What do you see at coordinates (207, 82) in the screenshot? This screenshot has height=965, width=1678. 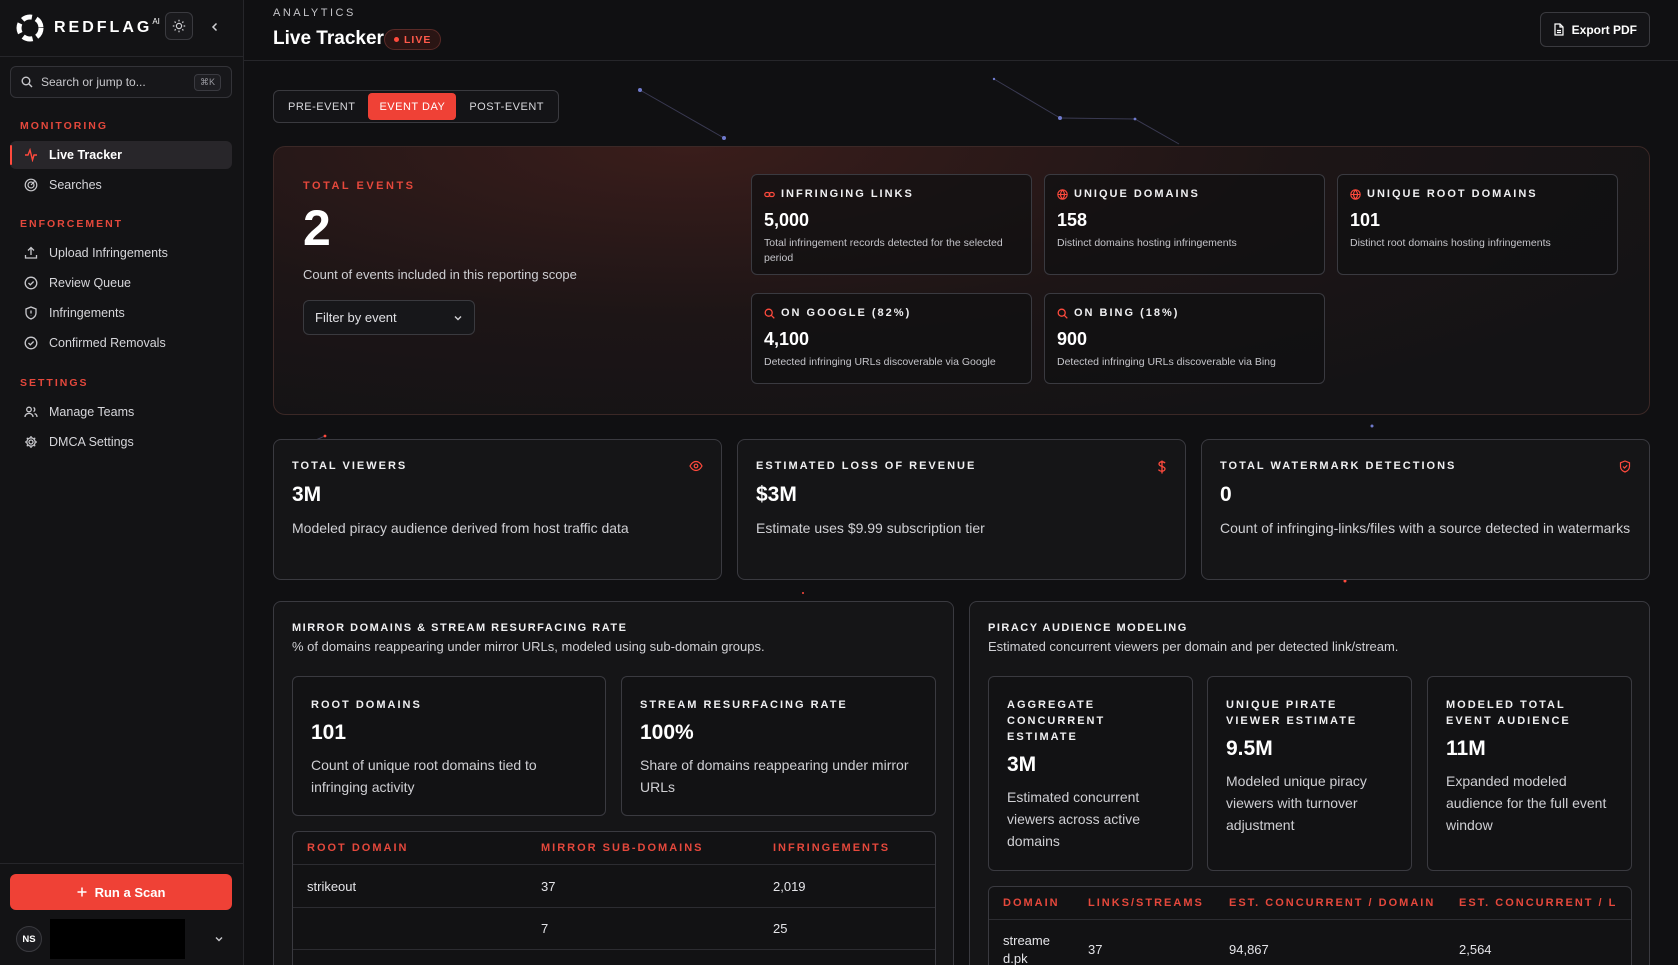 I see `search-shortcut: ⌘K` at bounding box center [207, 82].